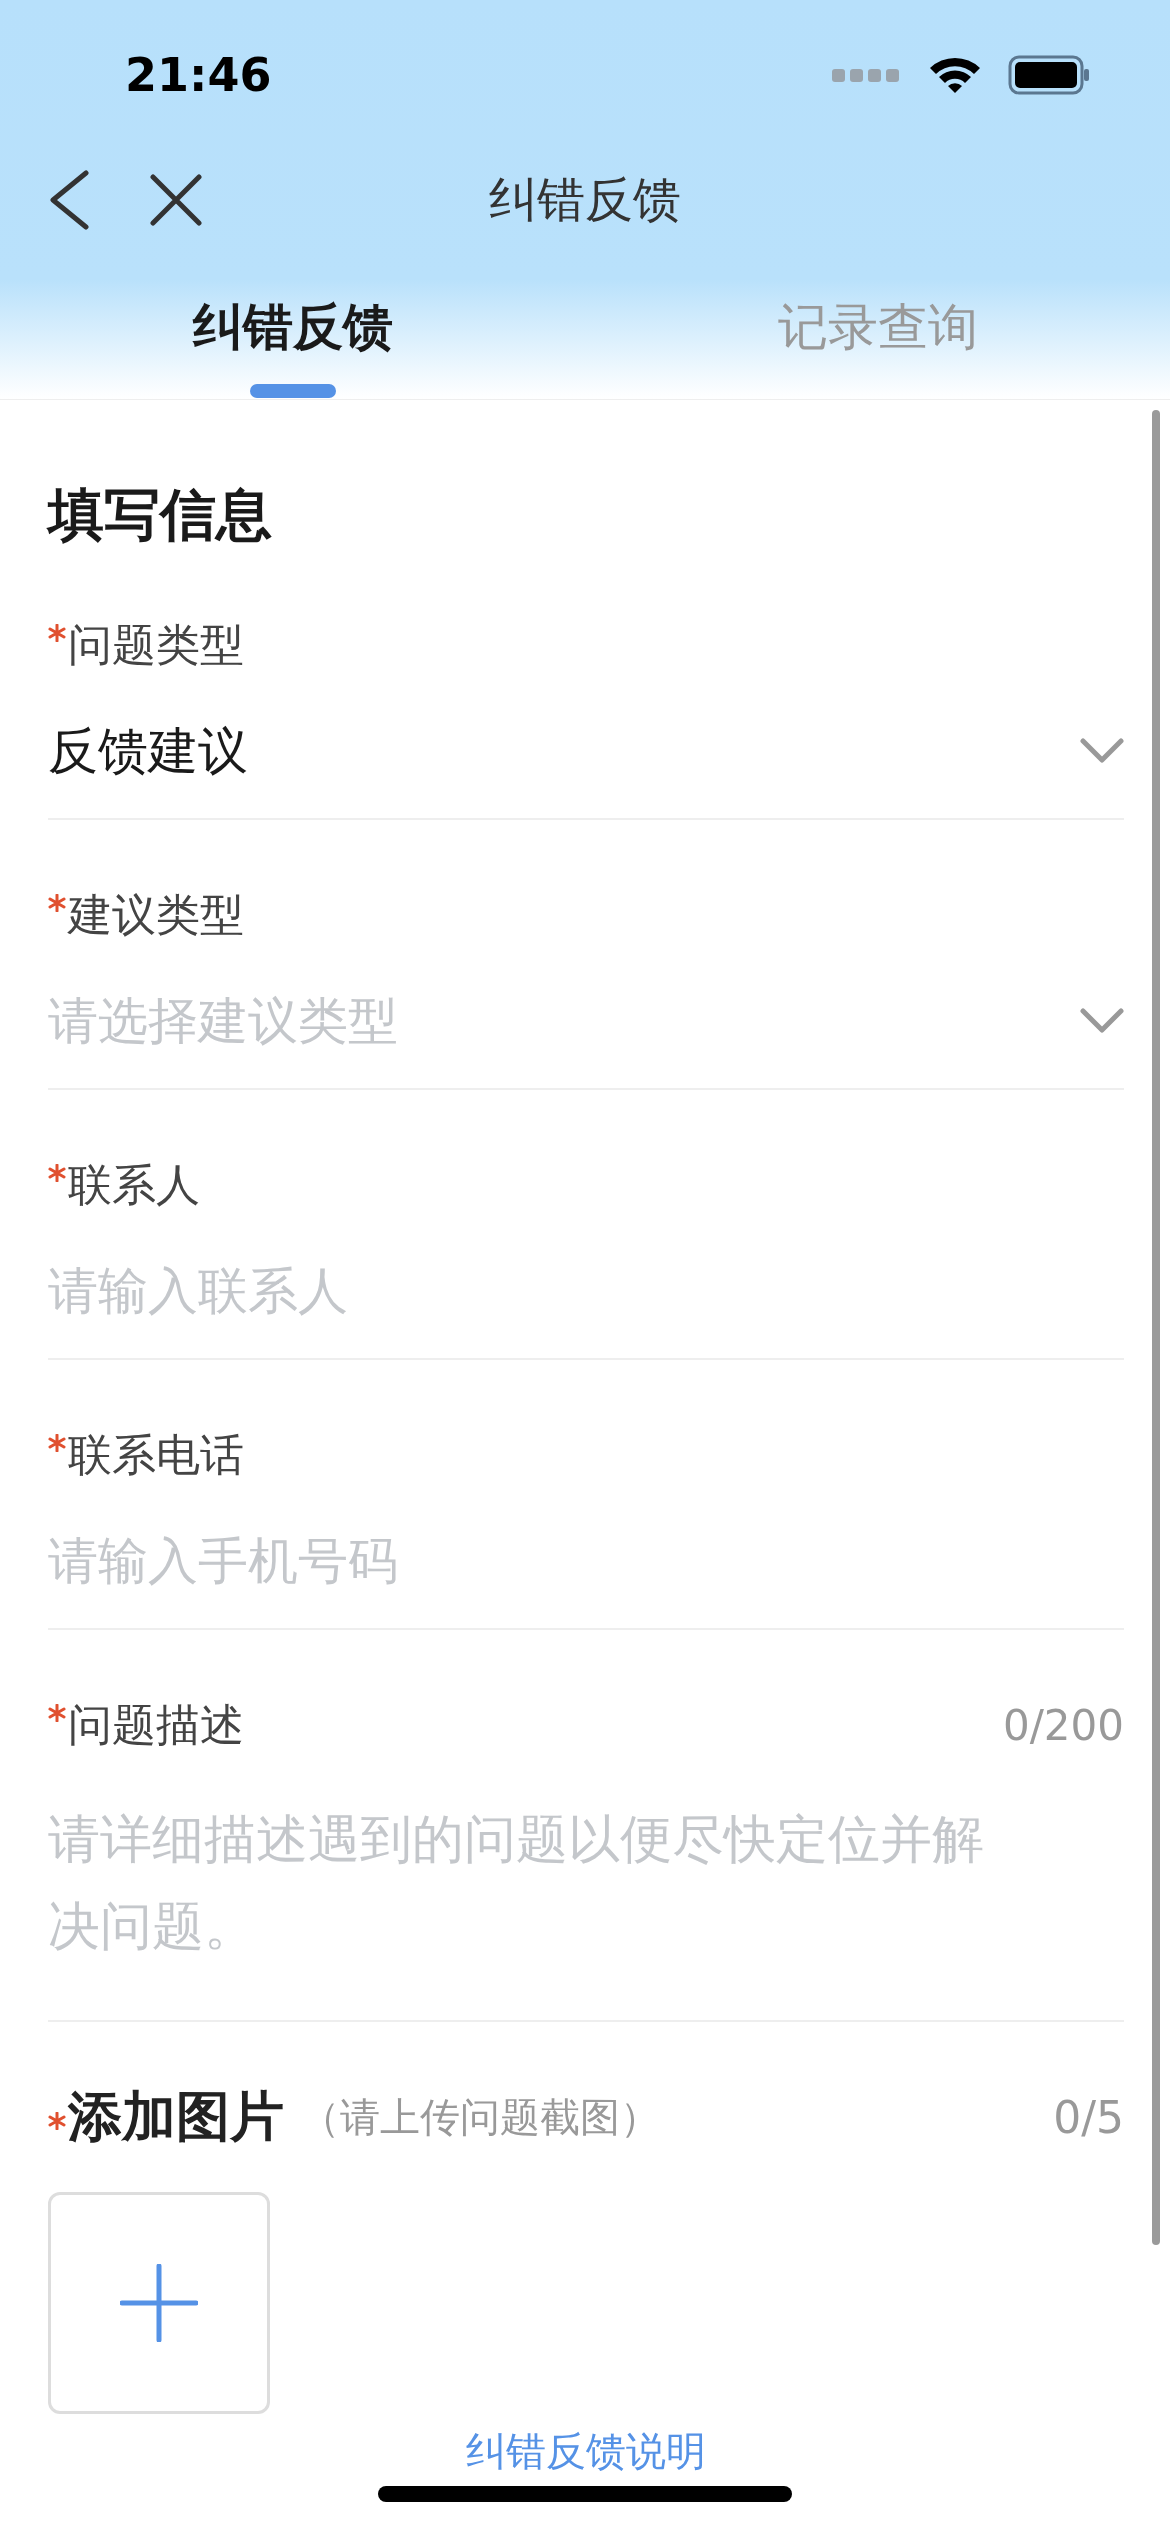  I want to click on field-label: 联系人, so click(134, 1184).